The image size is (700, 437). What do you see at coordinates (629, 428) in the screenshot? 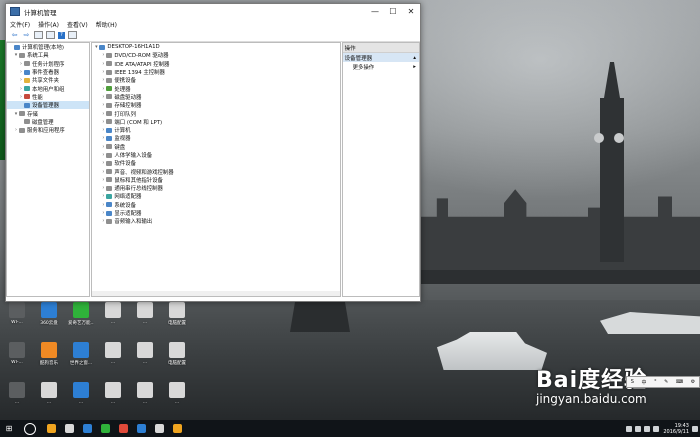
I see `tray-up-icon` at bounding box center [629, 428].